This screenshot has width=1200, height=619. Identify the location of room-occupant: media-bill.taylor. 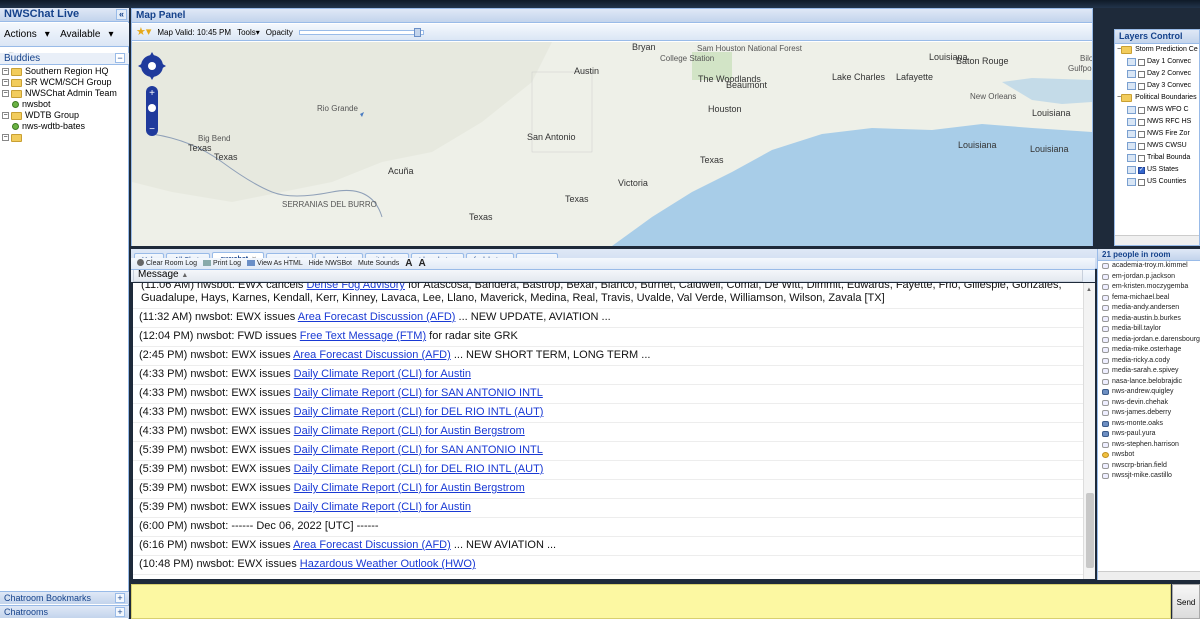
(1149, 329).